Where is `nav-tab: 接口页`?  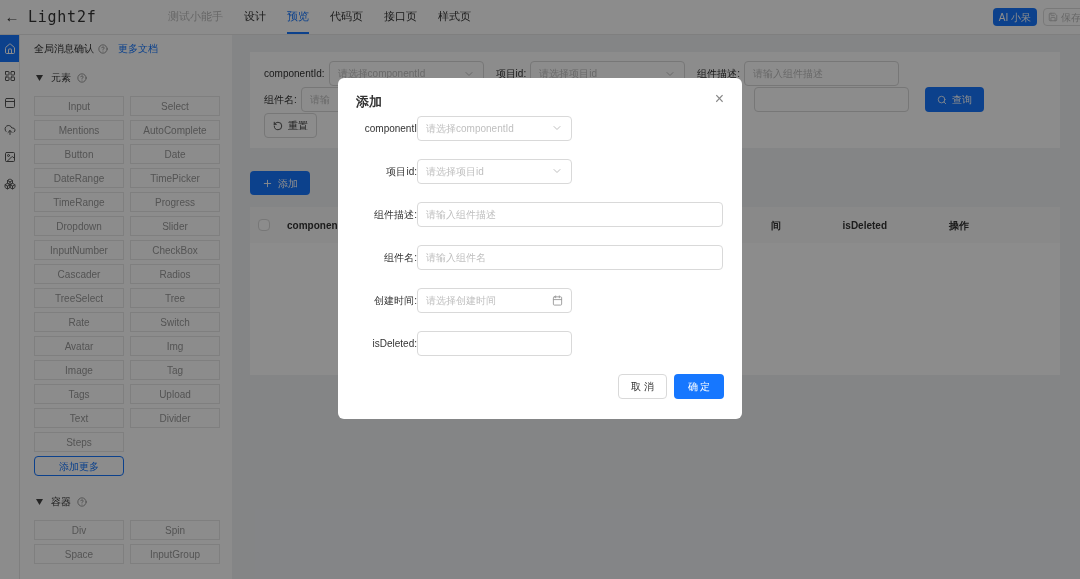 nav-tab: 接口页 is located at coordinates (400, 17).